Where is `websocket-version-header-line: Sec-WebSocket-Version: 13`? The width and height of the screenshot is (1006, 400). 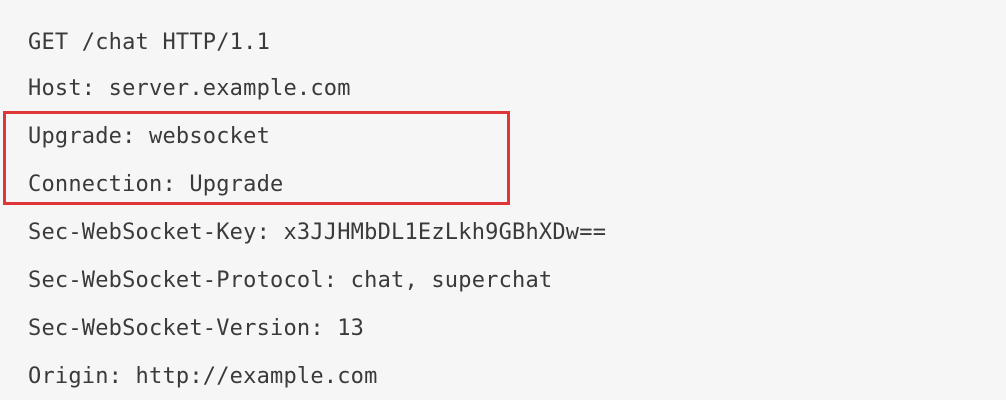
websocket-version-header-line: Sec-WebSocket-Version: 13 is located at coordinates (196, 328).